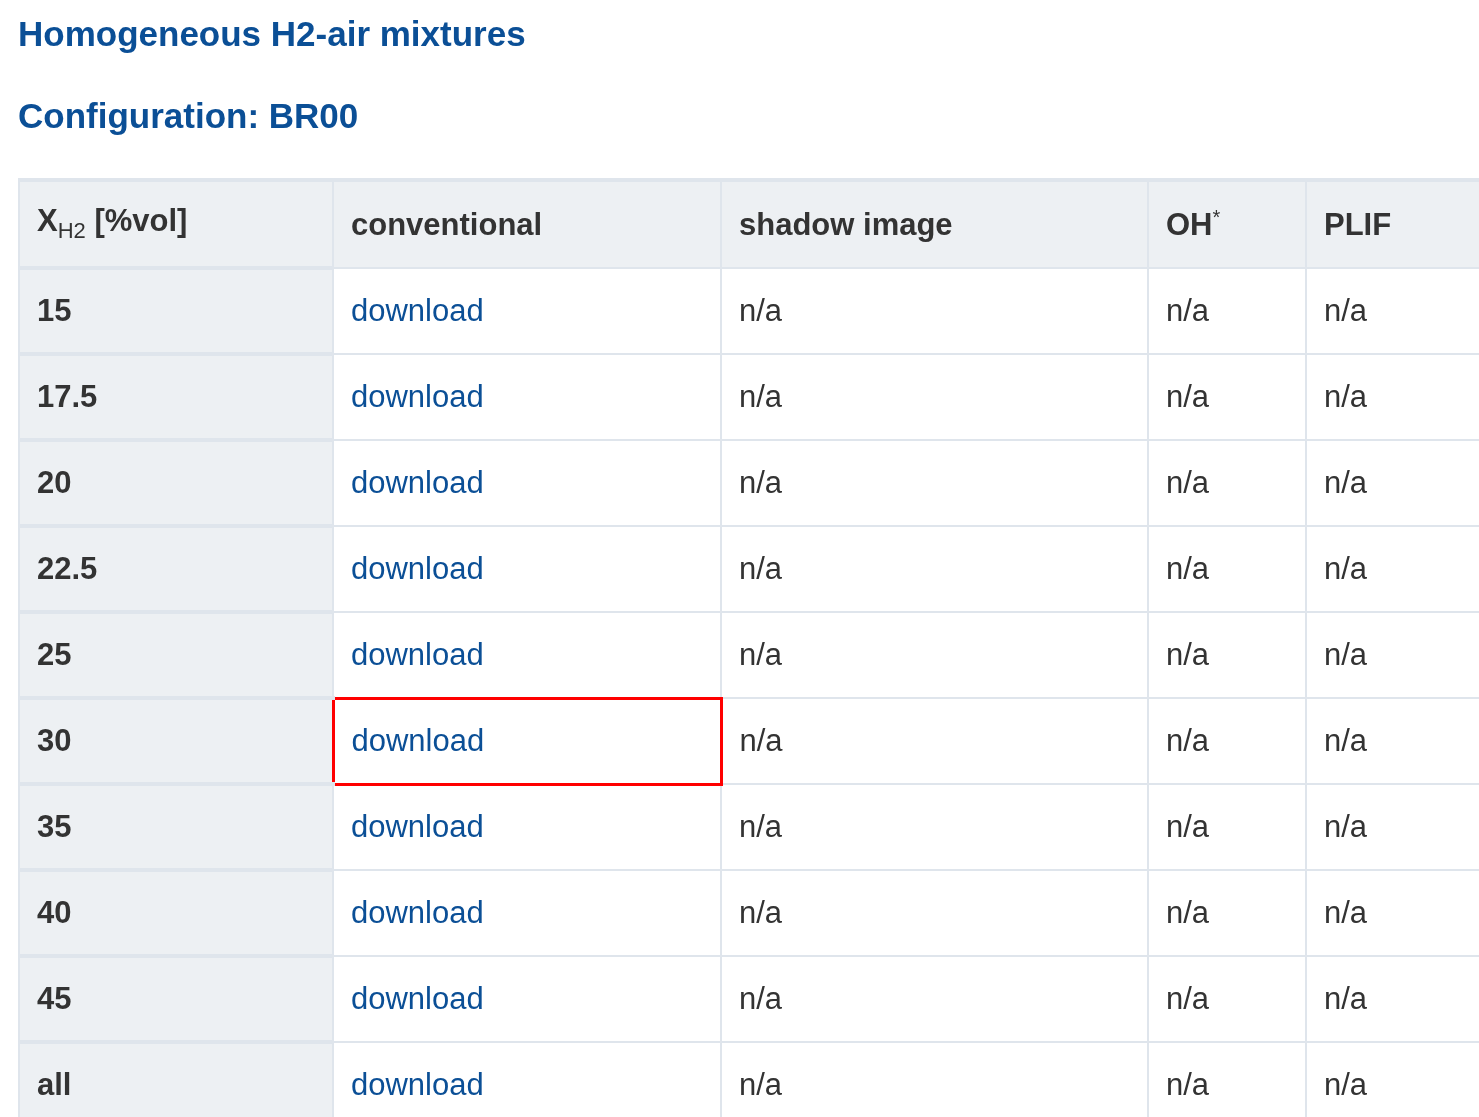 This screenshot has height=1117, width=1479. Describe the element at coordinates (176, 311) in the screenshot. I see `row-header-cell: 15` at that location.